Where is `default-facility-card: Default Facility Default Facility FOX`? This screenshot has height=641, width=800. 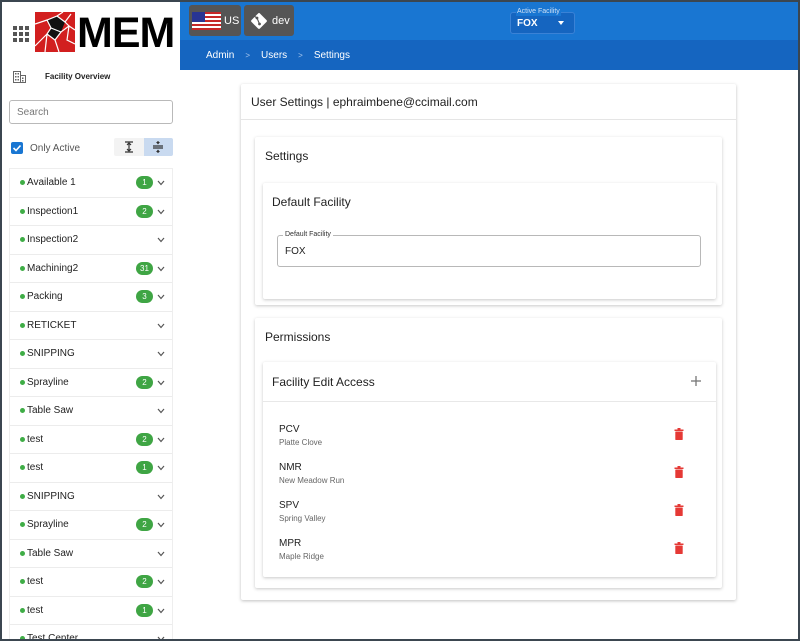
default-facility-card: Default Facility Default Facility FOX is located at coordinates (489, 241).